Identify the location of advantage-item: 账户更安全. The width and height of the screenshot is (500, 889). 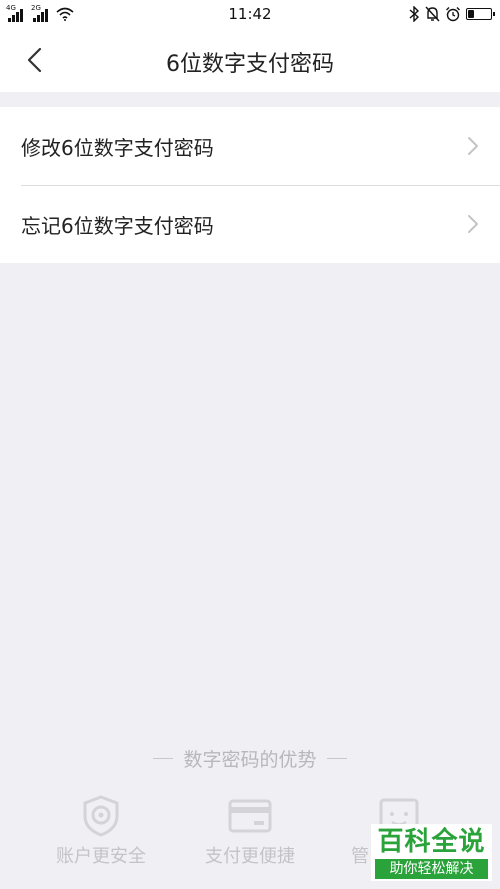
(101, 831).